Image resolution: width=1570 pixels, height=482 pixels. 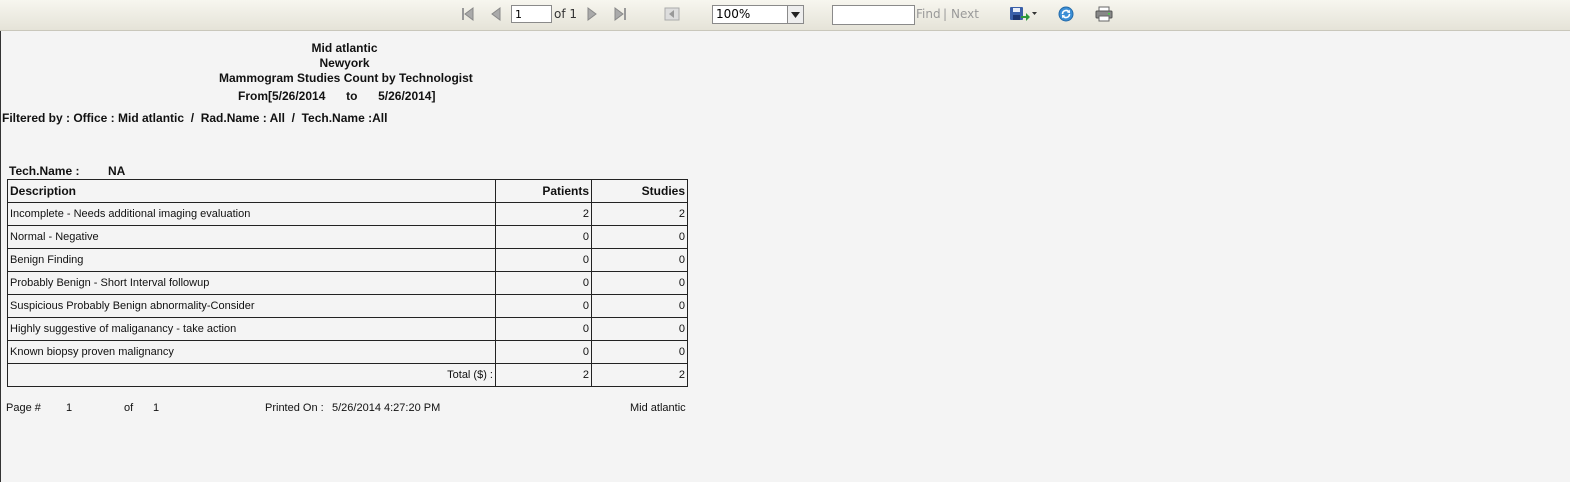 I want to click on column-header-studies: Studies, so click(x=639, y=191).